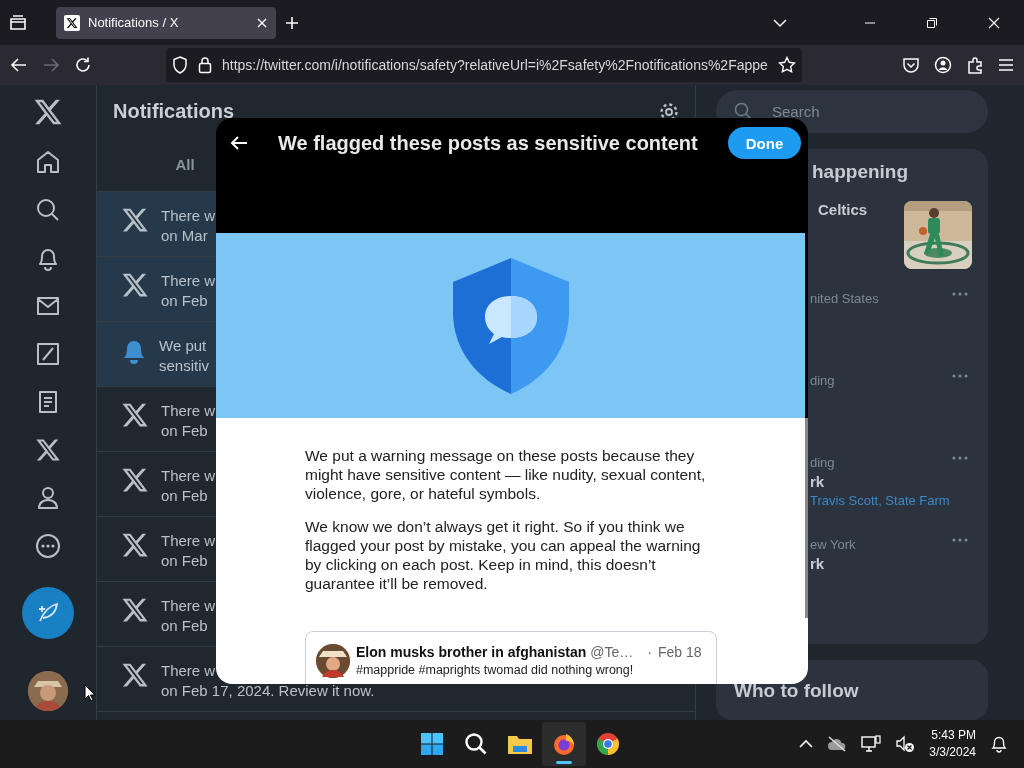  I want to click on trend-context: nited States, so click(844, 298).